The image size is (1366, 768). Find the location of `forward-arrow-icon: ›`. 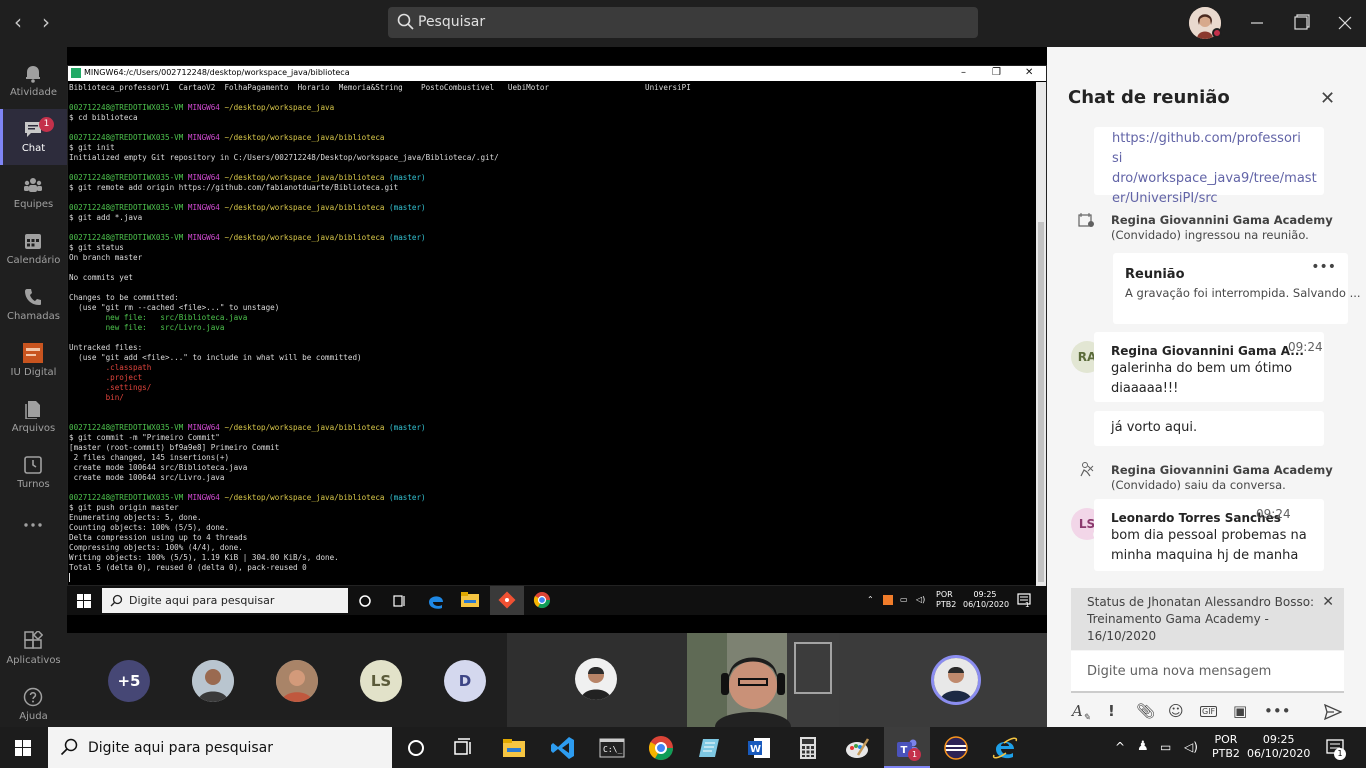

forward-arrow-icon: › is located at coordinates (46, 22).